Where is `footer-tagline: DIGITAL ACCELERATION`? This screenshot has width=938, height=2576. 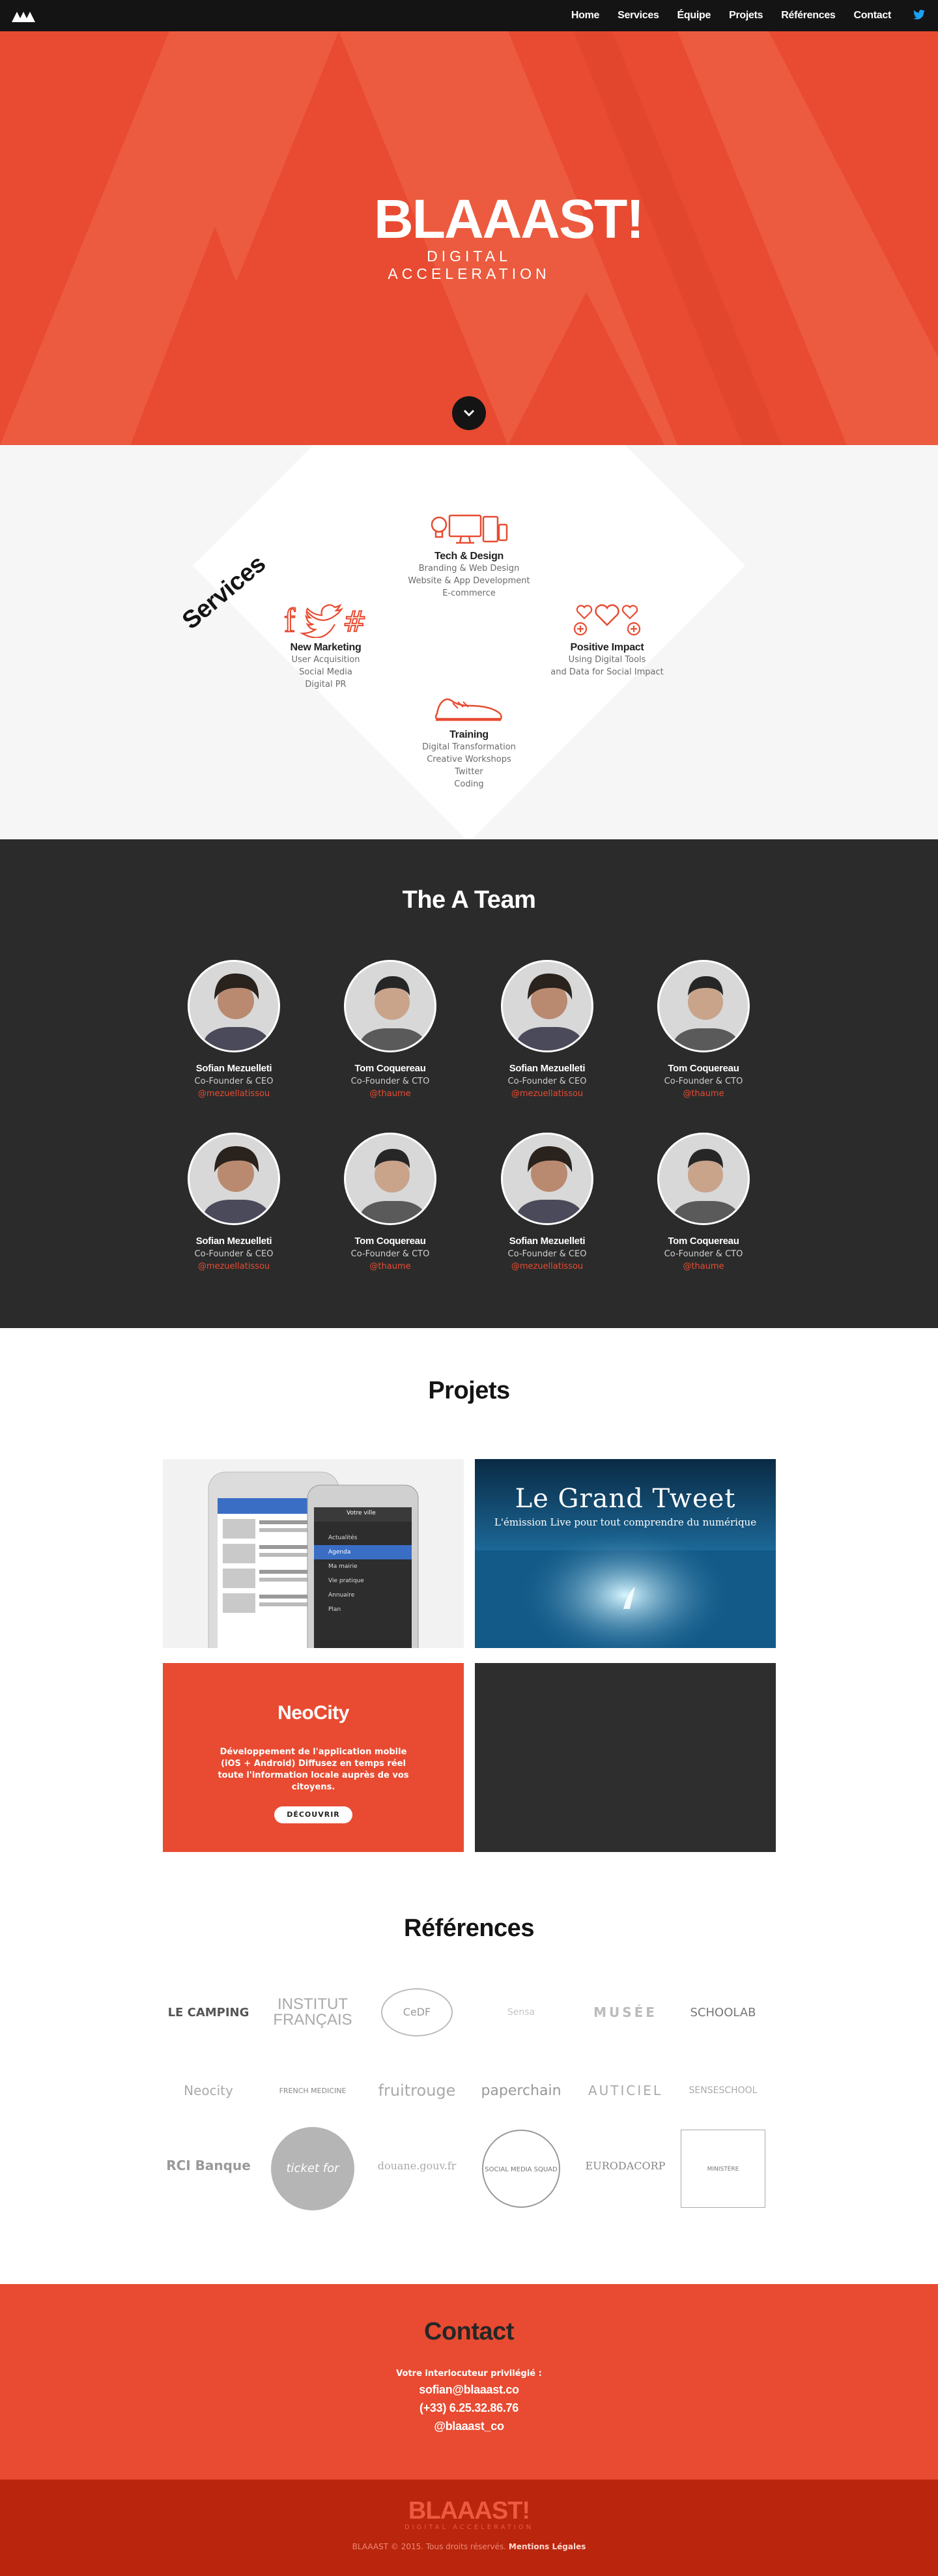
footer-tagline: DIGITAL ACCELERATION is located at coordinates (469, 2527).